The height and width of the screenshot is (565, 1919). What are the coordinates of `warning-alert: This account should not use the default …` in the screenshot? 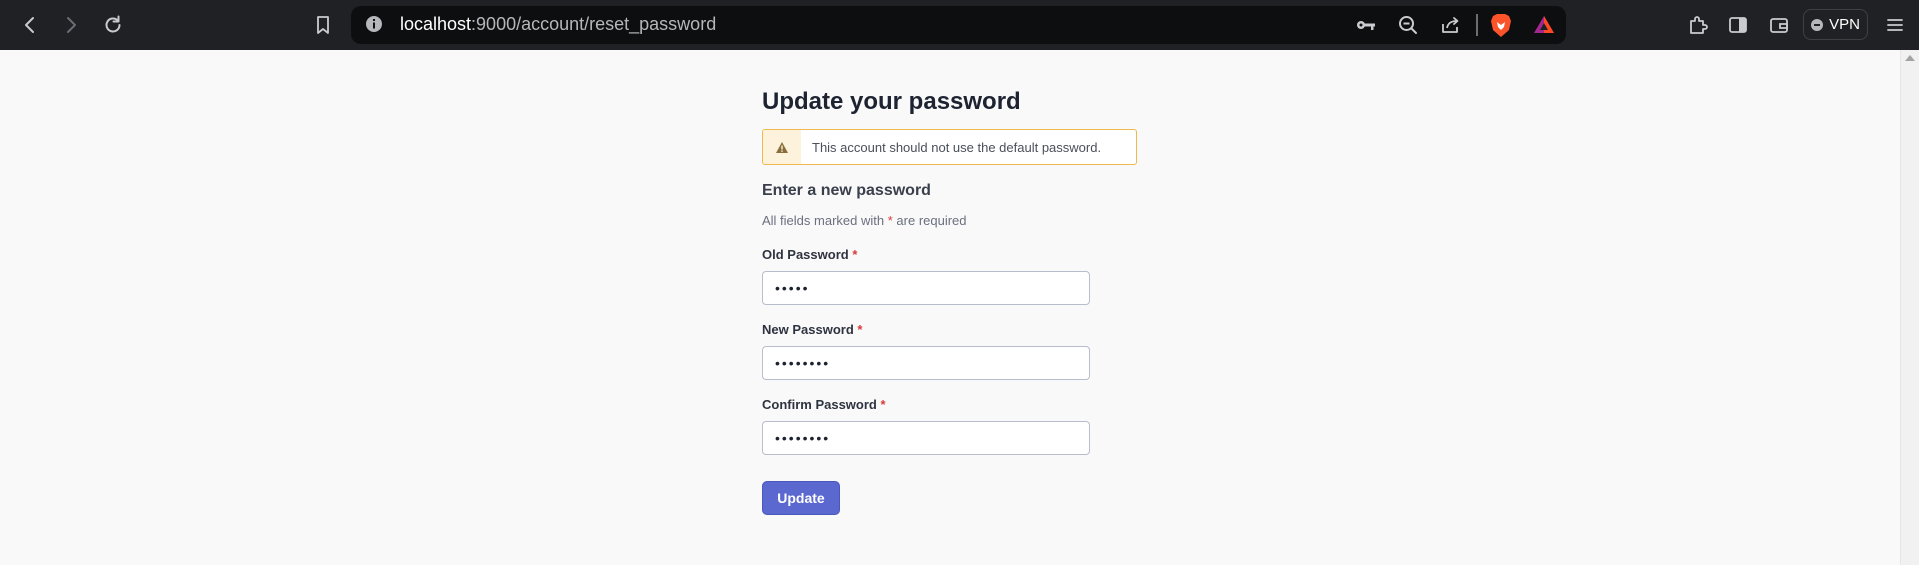 It's located at (949, 147).